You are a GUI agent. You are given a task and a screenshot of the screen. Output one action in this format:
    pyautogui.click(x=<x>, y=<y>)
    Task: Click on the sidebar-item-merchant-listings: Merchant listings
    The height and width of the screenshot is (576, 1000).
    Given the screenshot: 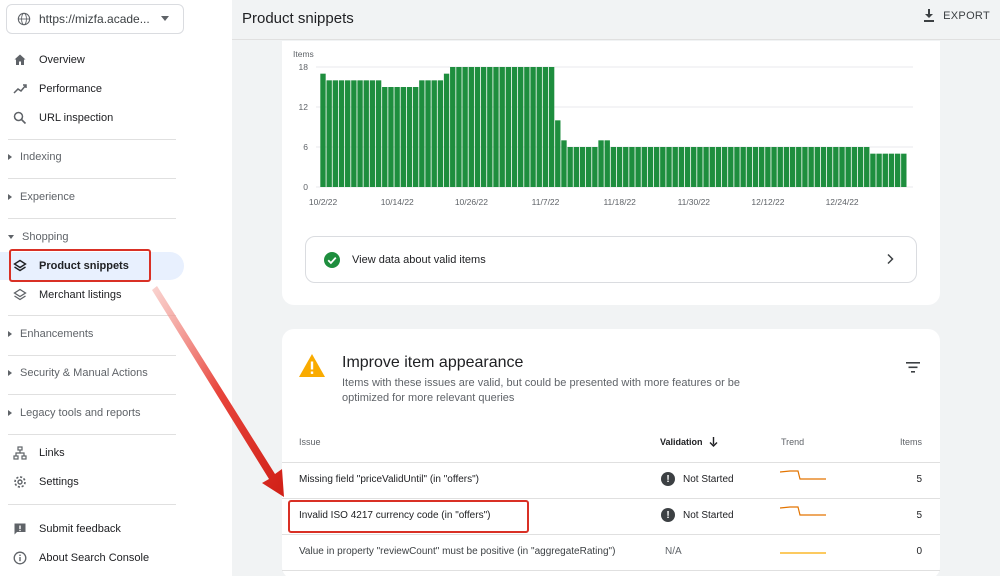 What is the action you would take?
    pyautogui.click(x=61, y=295)
    